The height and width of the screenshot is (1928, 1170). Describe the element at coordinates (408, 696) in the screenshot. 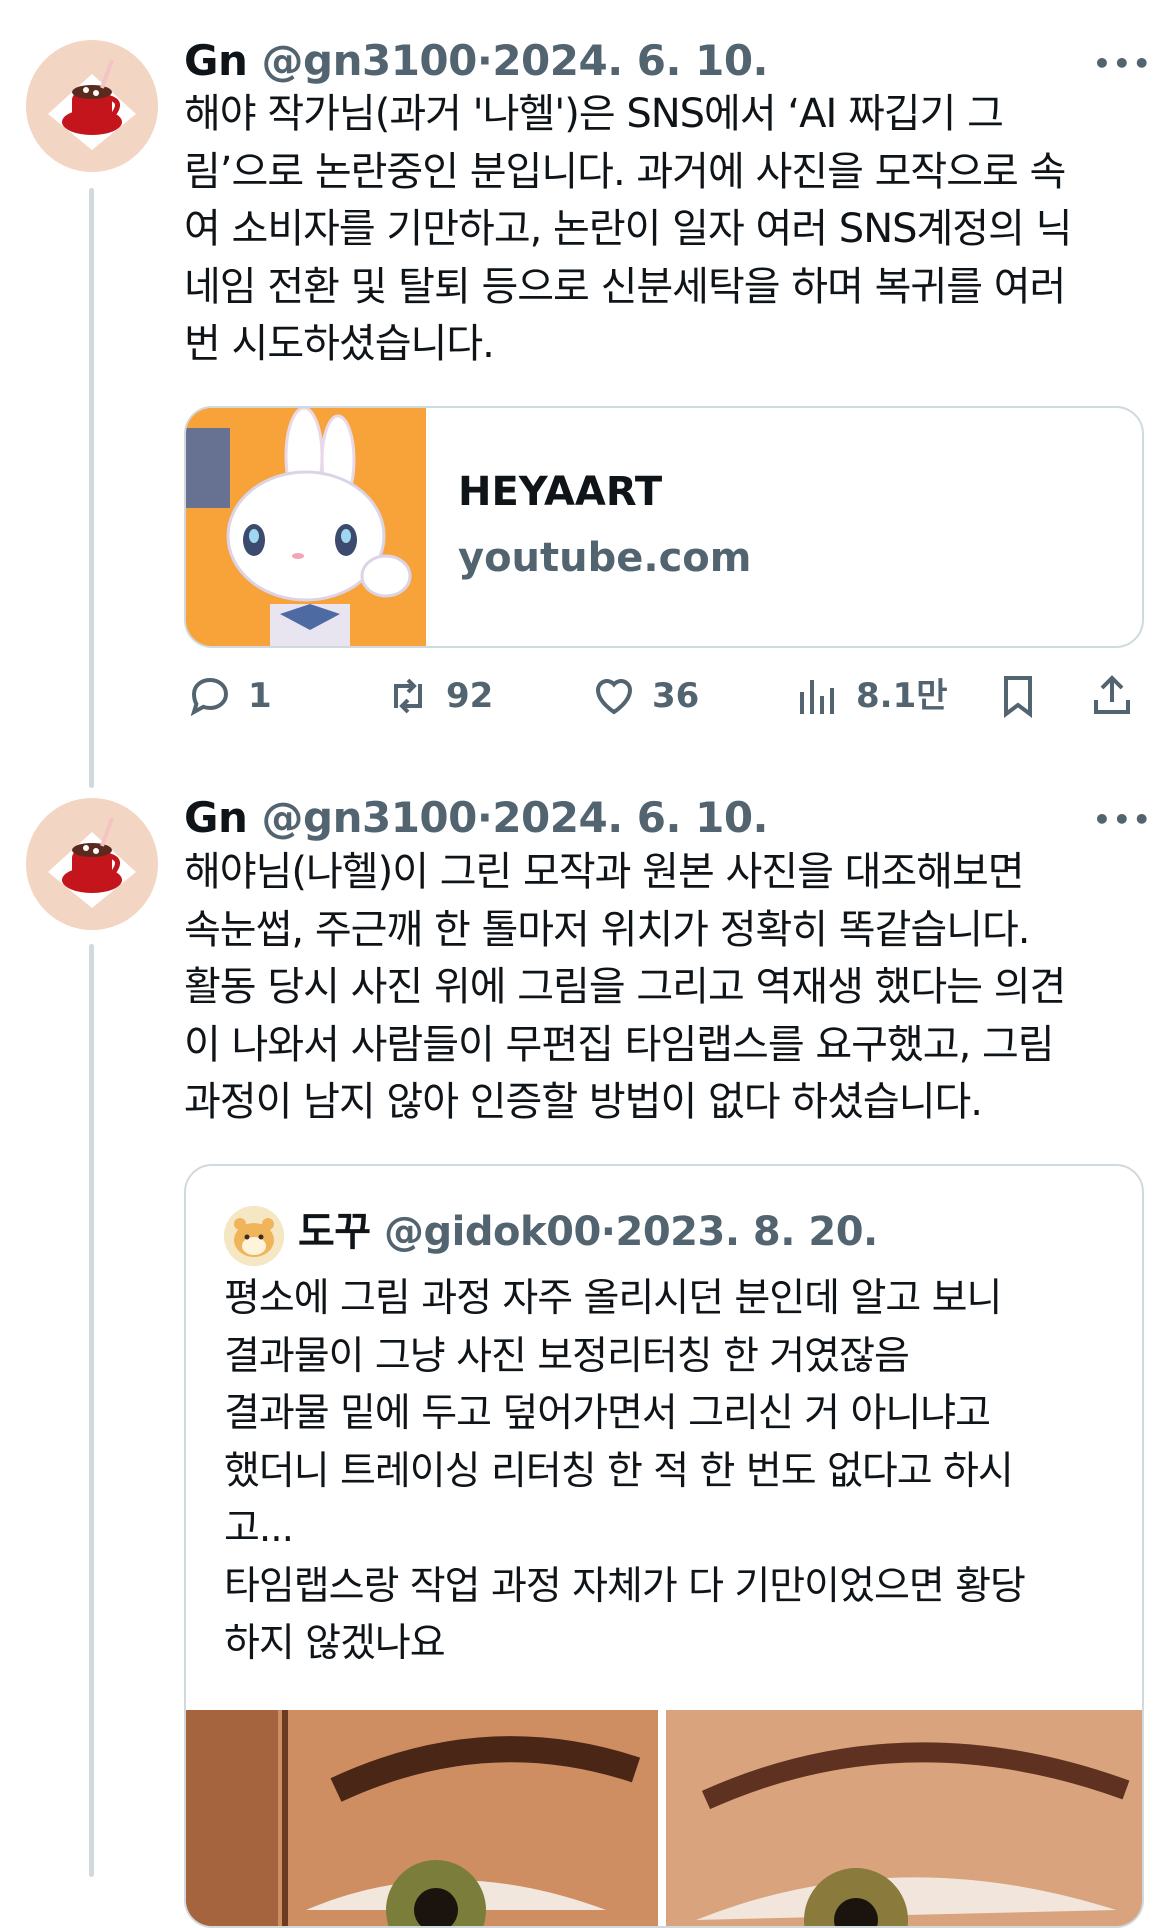

I see `retweet-icon` at that location.